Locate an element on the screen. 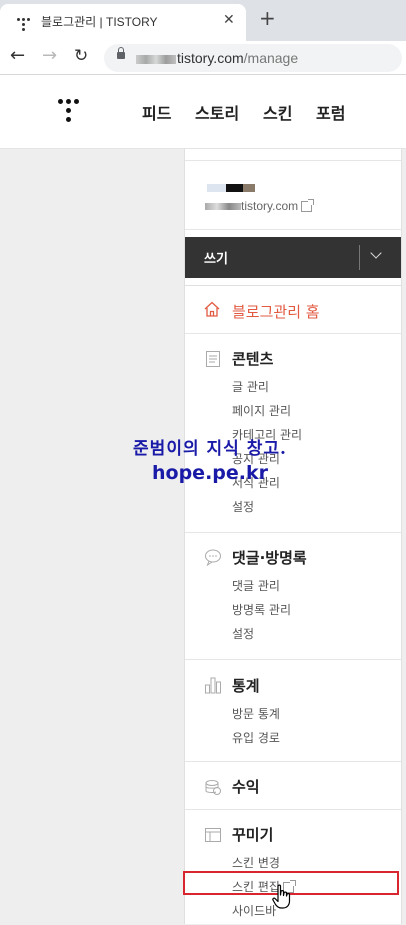 The height and width of the screenshot is (925, 406). browser-tabbar: 블로그관리 | TISTORY ✕ + is located at coordinates (203, 20).